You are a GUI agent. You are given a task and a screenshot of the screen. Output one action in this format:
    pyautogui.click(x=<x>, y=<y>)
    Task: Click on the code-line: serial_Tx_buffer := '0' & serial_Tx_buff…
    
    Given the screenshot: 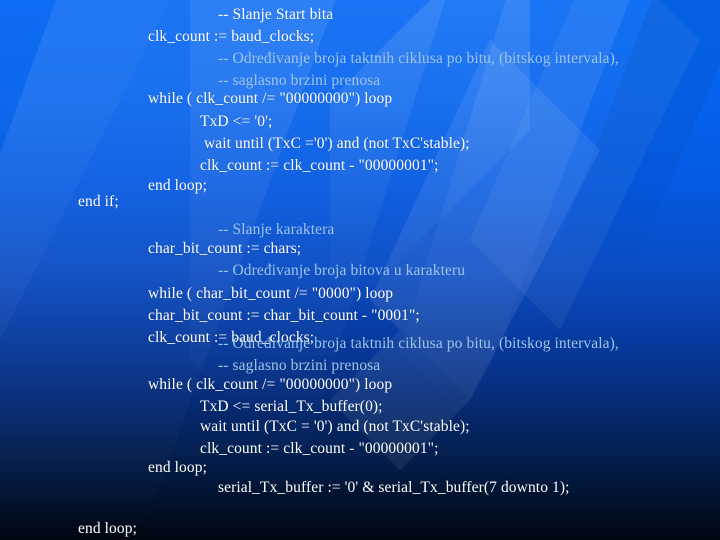 What is the action you would take?
    pyautogui.click(x=394, y=487)
    